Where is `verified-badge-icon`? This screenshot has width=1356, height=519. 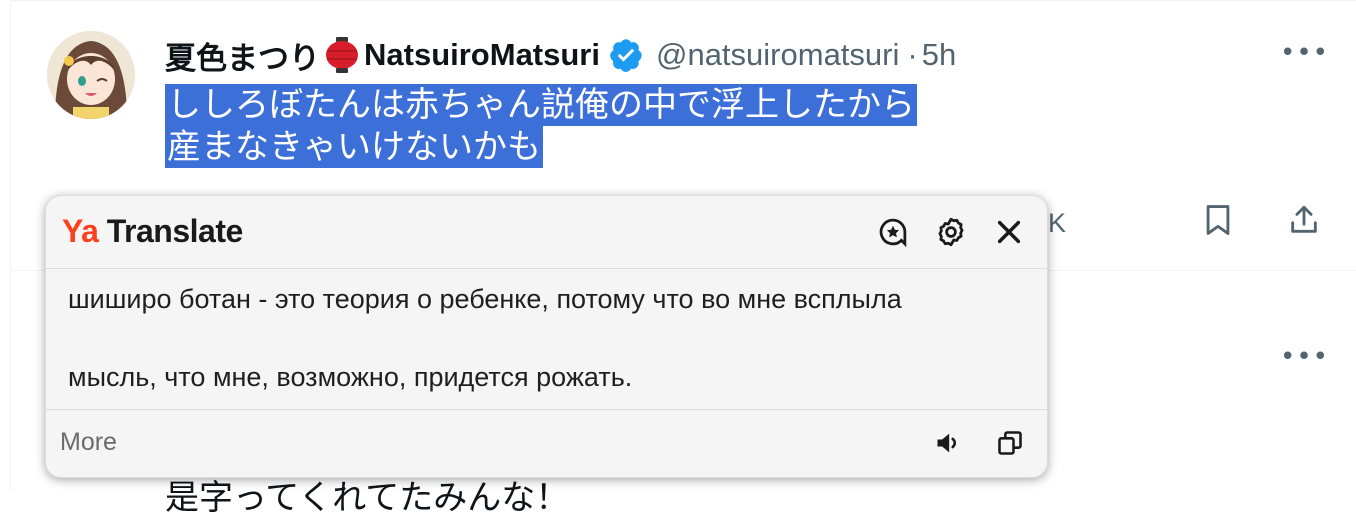 verified-badge-icon is located at coordinates (626, 55).